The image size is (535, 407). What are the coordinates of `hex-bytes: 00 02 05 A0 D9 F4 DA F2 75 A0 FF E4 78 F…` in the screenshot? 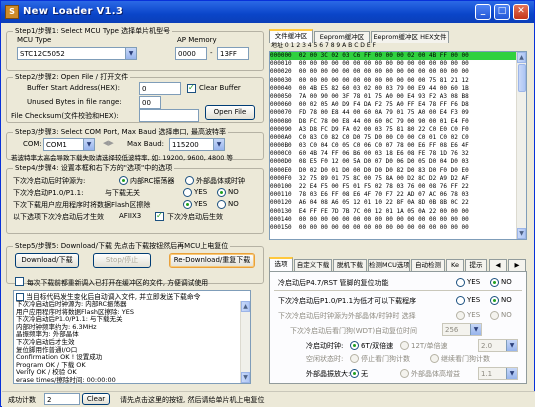 It's located at (383, 105).